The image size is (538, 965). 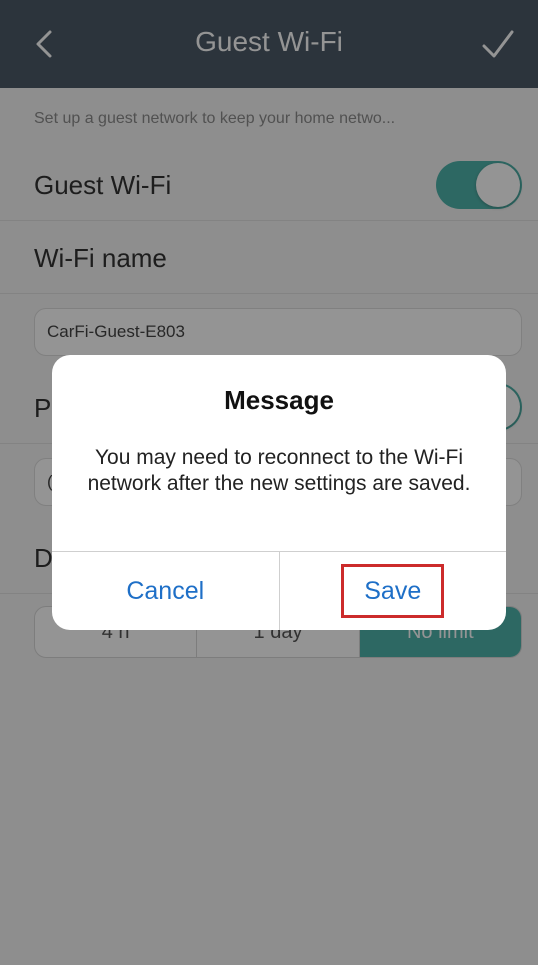 I want to click on save-button: Save, so click(x=393, y=591).